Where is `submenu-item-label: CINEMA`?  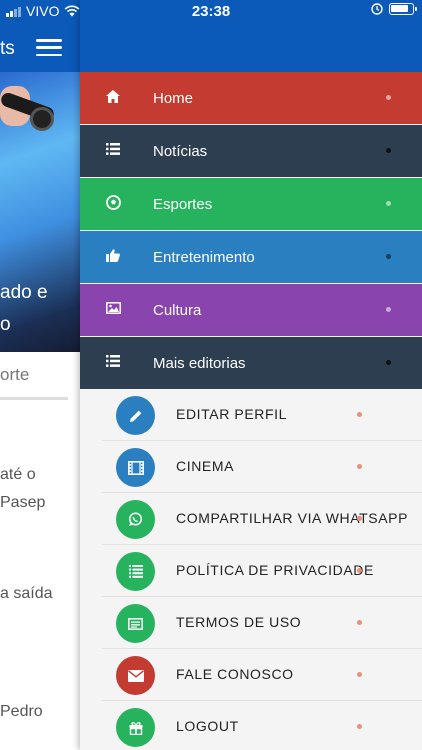
submenu-item-label: CINEMA is located at coordinates (205, 466).